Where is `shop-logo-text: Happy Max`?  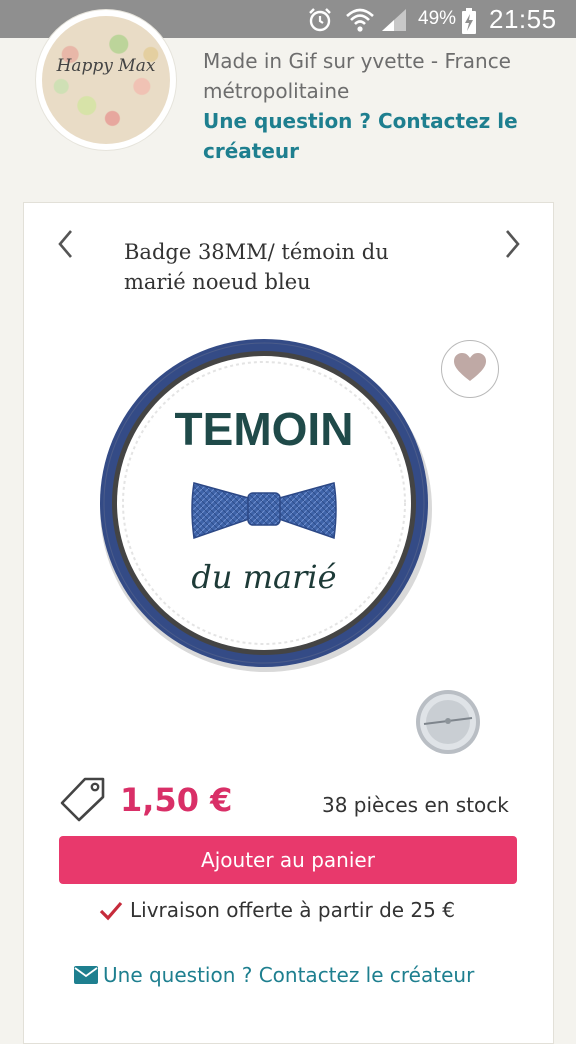
shop-logo-text: Happy Max is located at coordinates (106, 66).